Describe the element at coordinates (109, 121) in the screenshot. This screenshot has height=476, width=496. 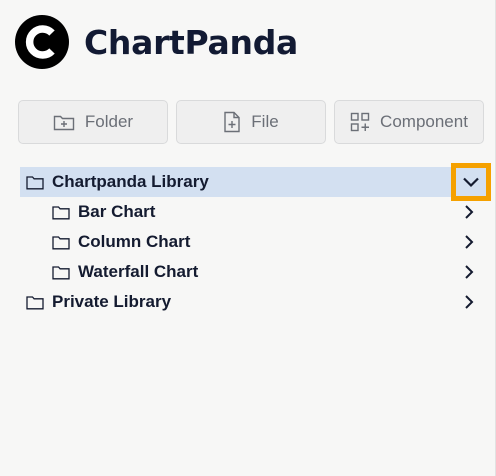
I see `new-folder-label: Folder` at that location.